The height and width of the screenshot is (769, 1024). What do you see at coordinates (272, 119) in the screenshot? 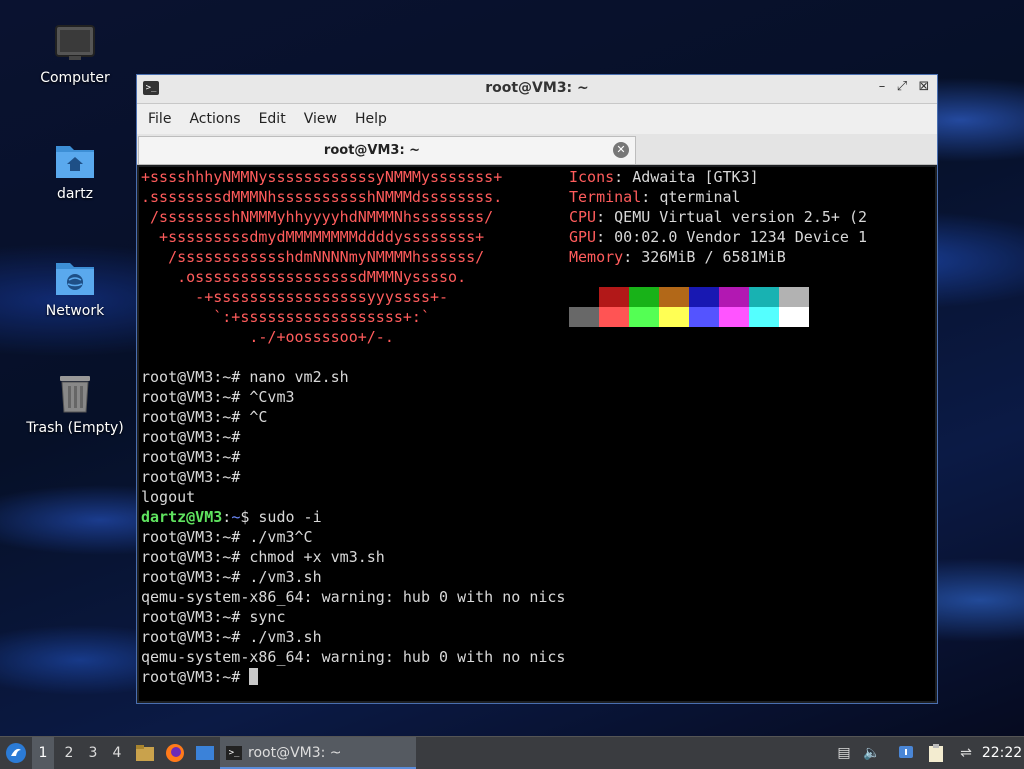
I see `menu-edit: Edit` at bounding box center [272, 119].